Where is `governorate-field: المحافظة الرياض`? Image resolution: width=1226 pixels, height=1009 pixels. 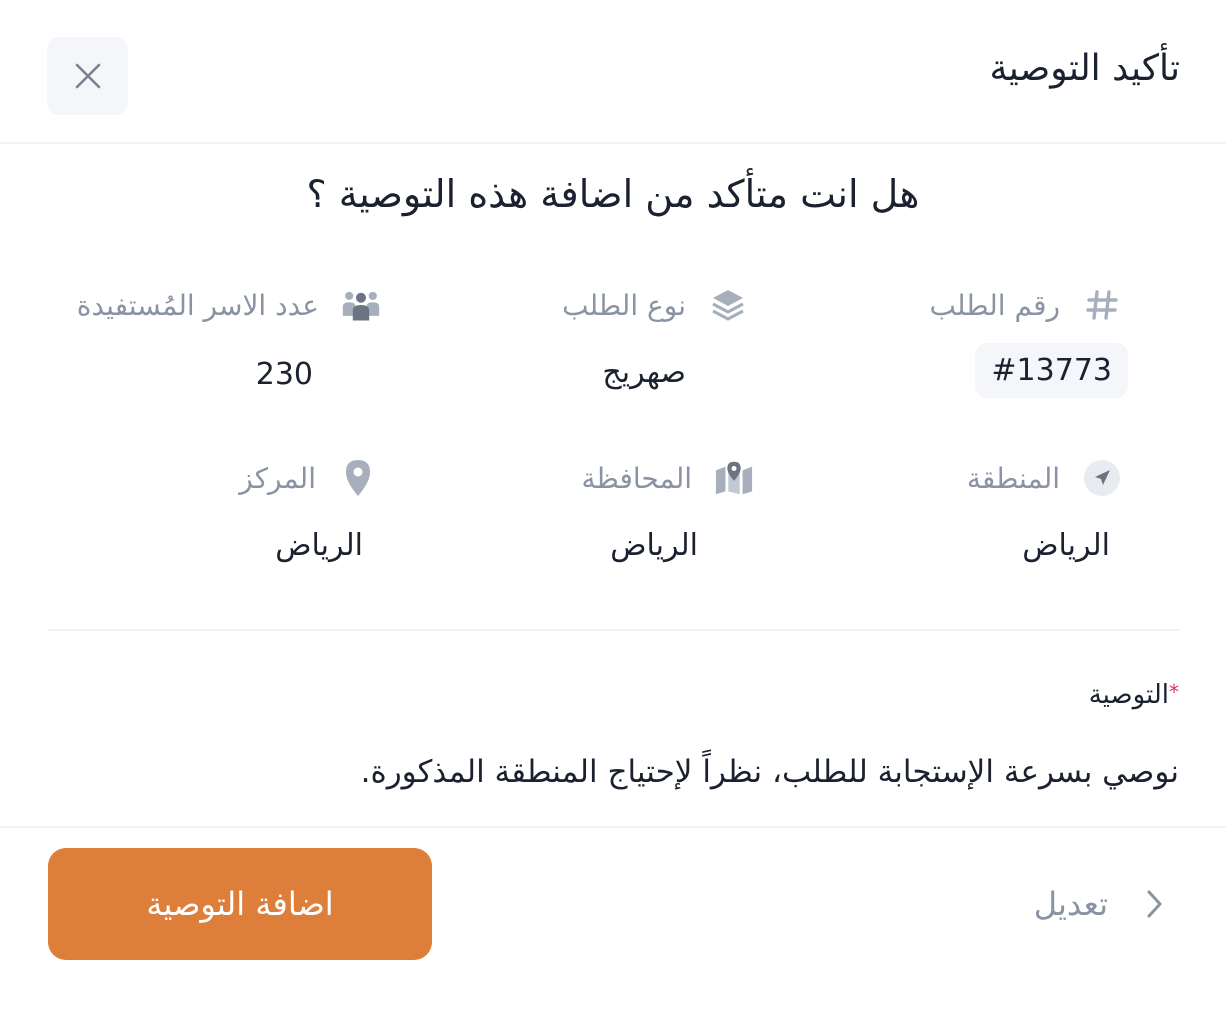 governorate-field: المحافظة الرياض is located at coordinates (594, 518).